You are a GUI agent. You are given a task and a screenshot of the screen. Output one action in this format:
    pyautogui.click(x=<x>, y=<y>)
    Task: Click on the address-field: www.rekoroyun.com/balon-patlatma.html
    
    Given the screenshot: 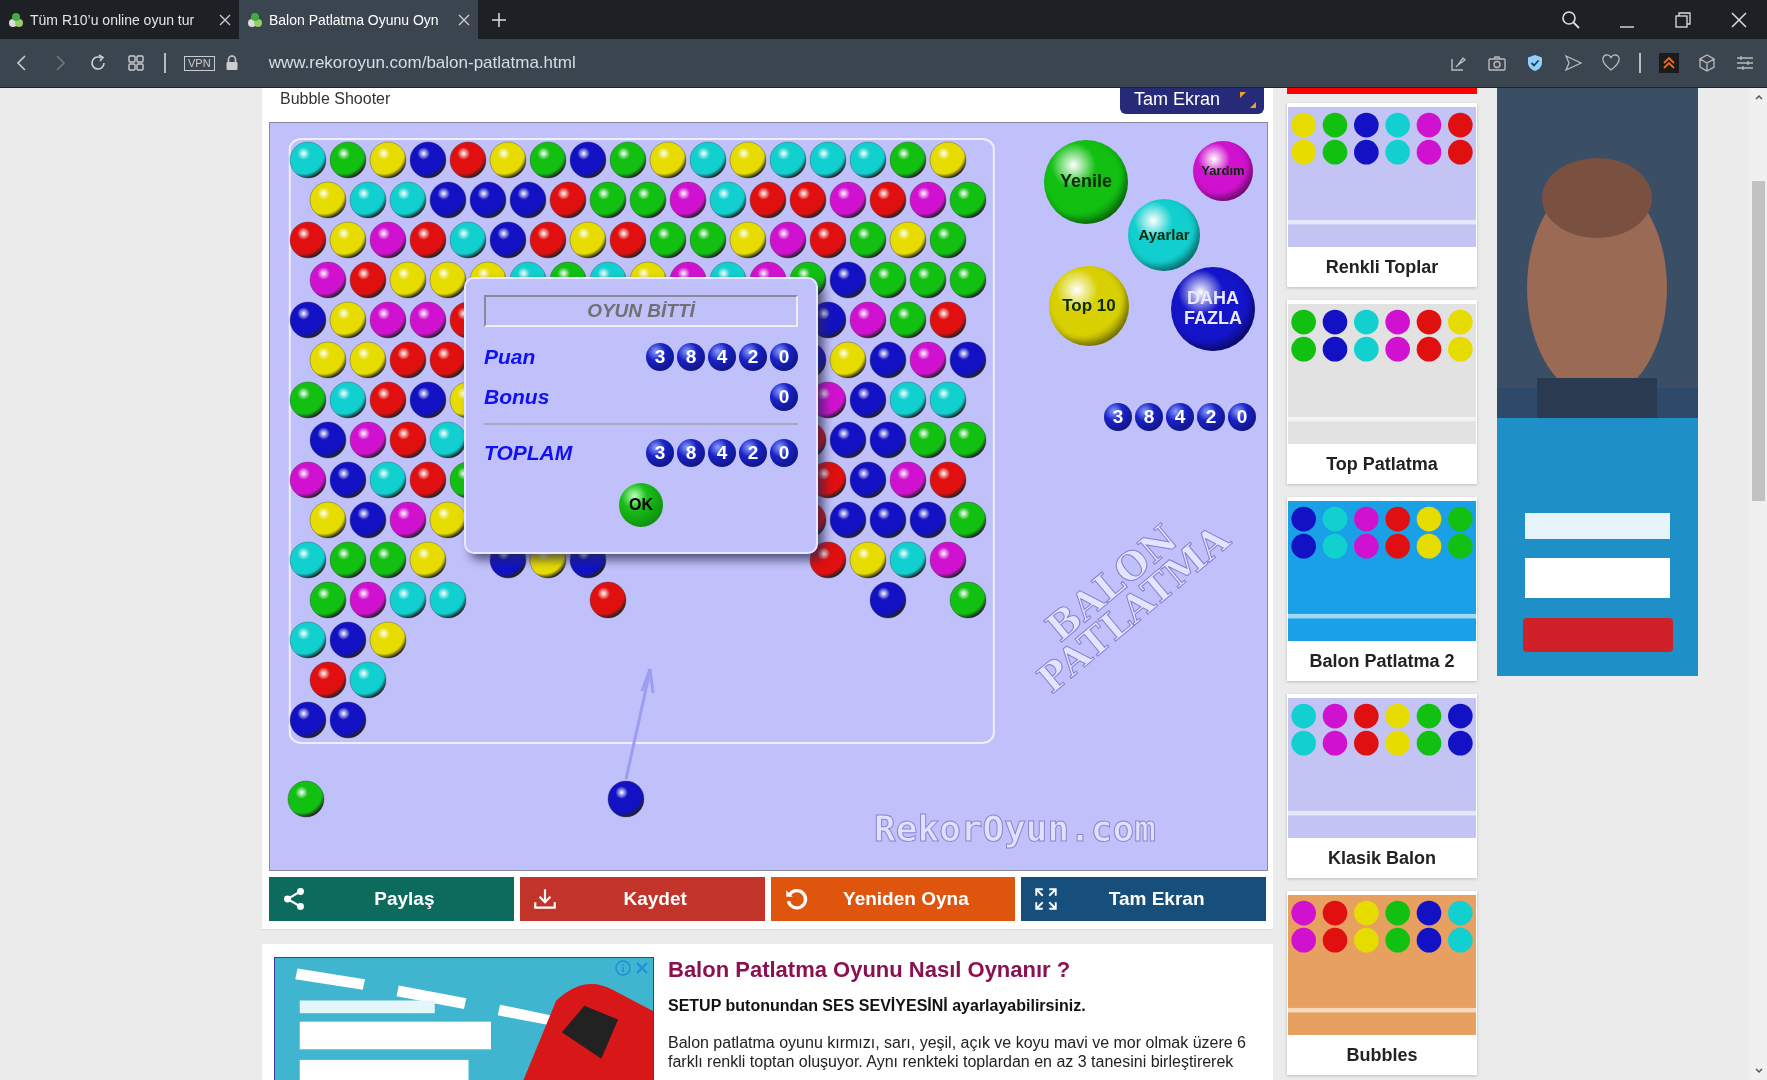 What is the action you would take?
    pyautogui.click(x=422, y=63)
    